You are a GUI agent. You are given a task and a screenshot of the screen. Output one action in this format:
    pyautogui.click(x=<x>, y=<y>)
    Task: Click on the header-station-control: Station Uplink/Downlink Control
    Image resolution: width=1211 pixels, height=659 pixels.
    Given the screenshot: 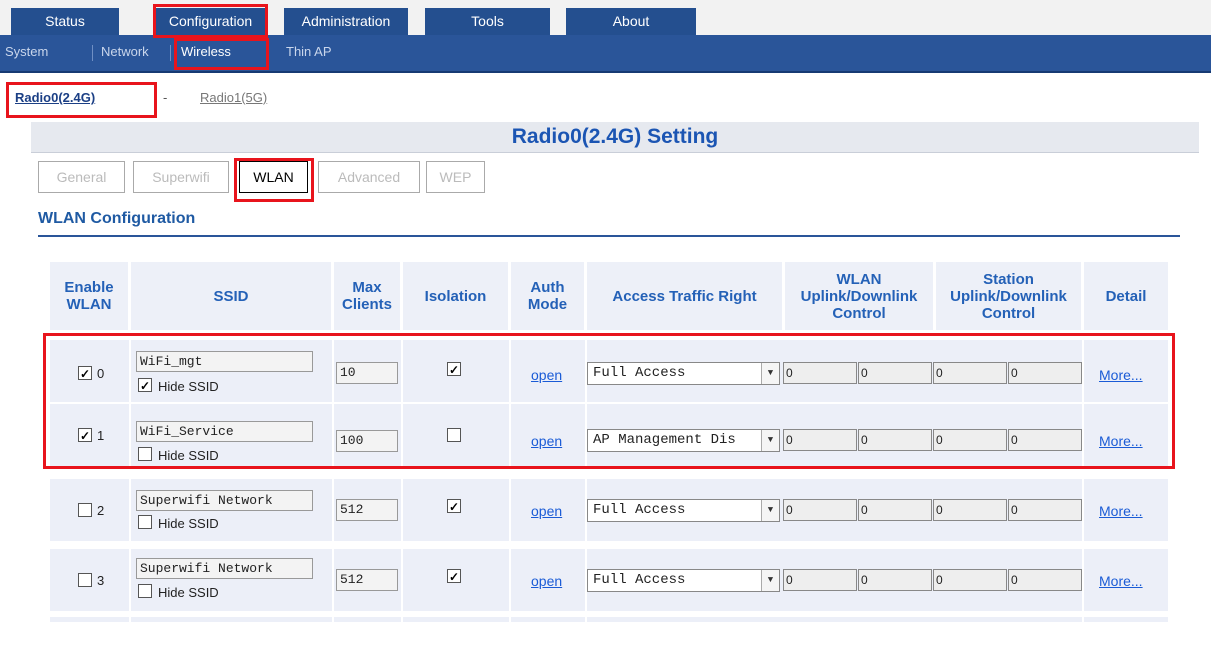 What is the action you would take?
    pyautogui.click(x=1008, y=296)
    